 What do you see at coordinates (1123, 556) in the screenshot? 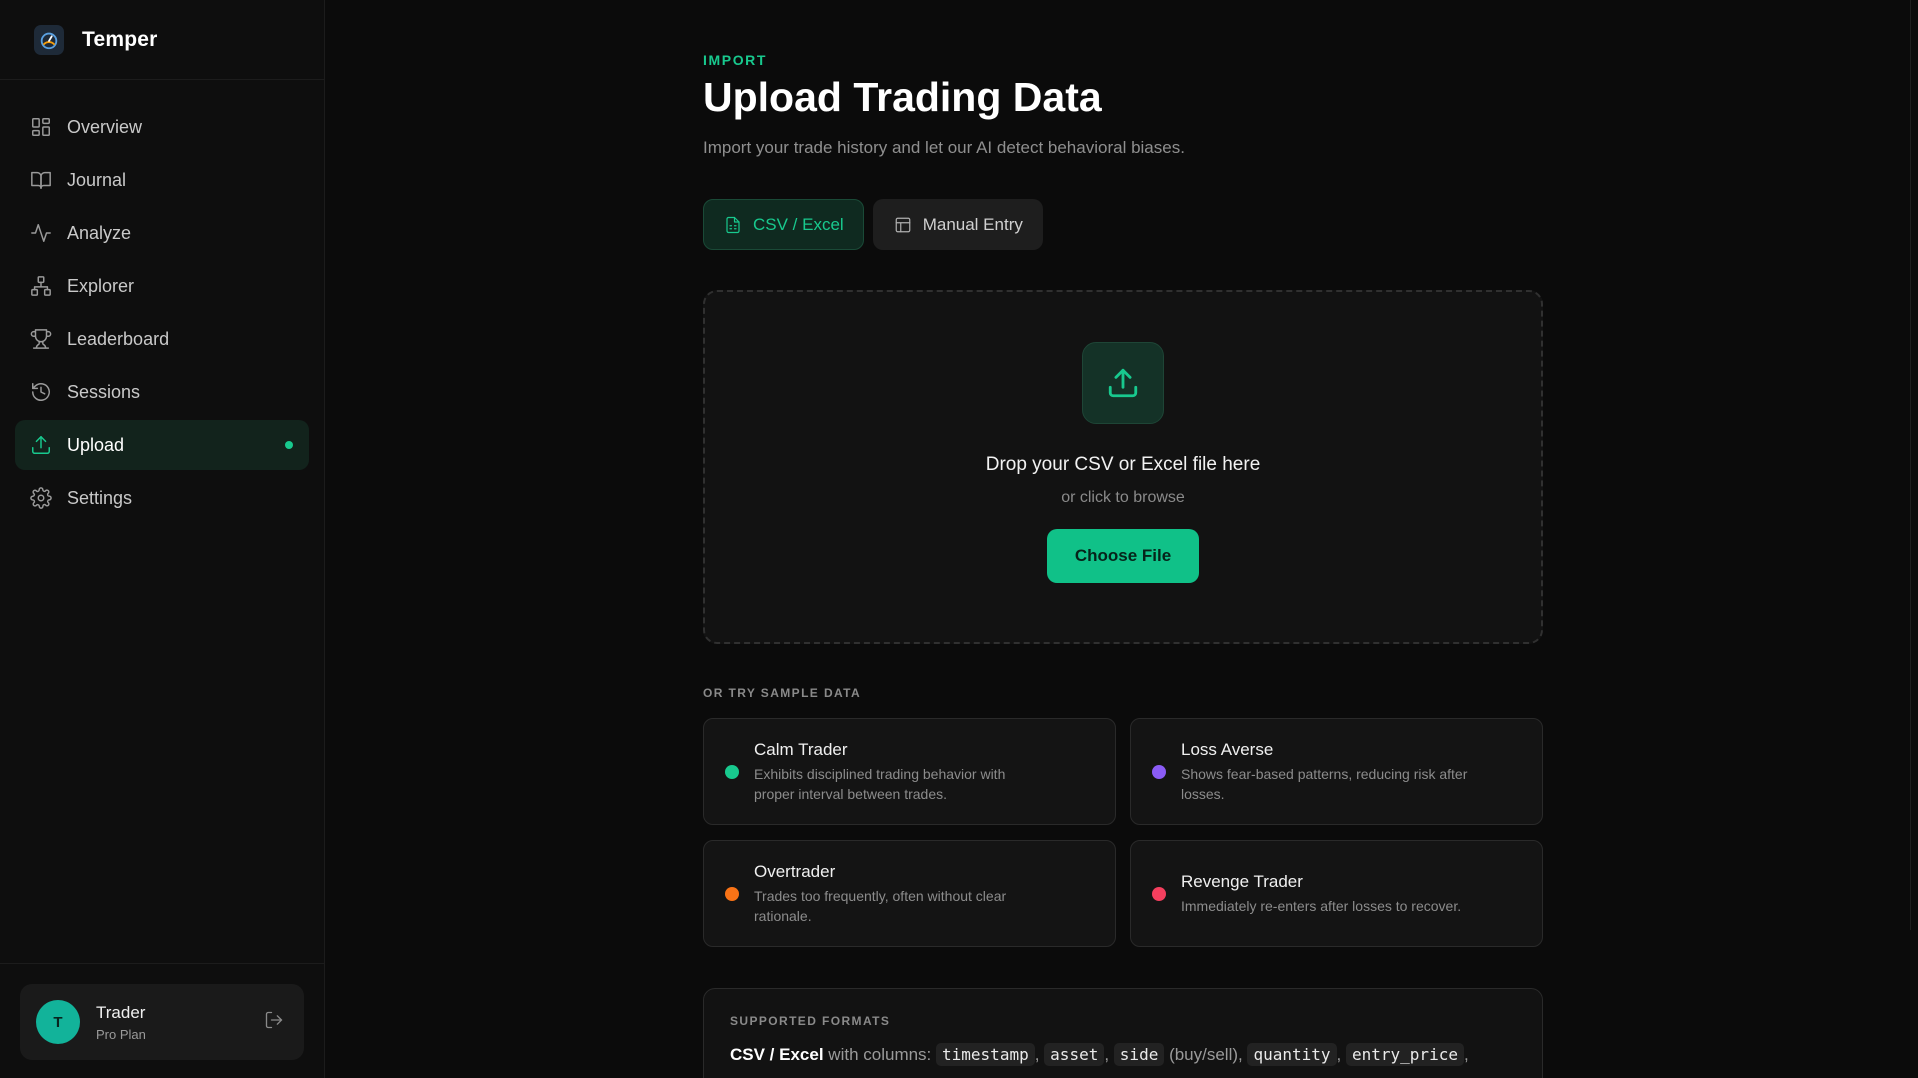
I see `choose-file-button: Choose File` at bounding box center [1123, 556].